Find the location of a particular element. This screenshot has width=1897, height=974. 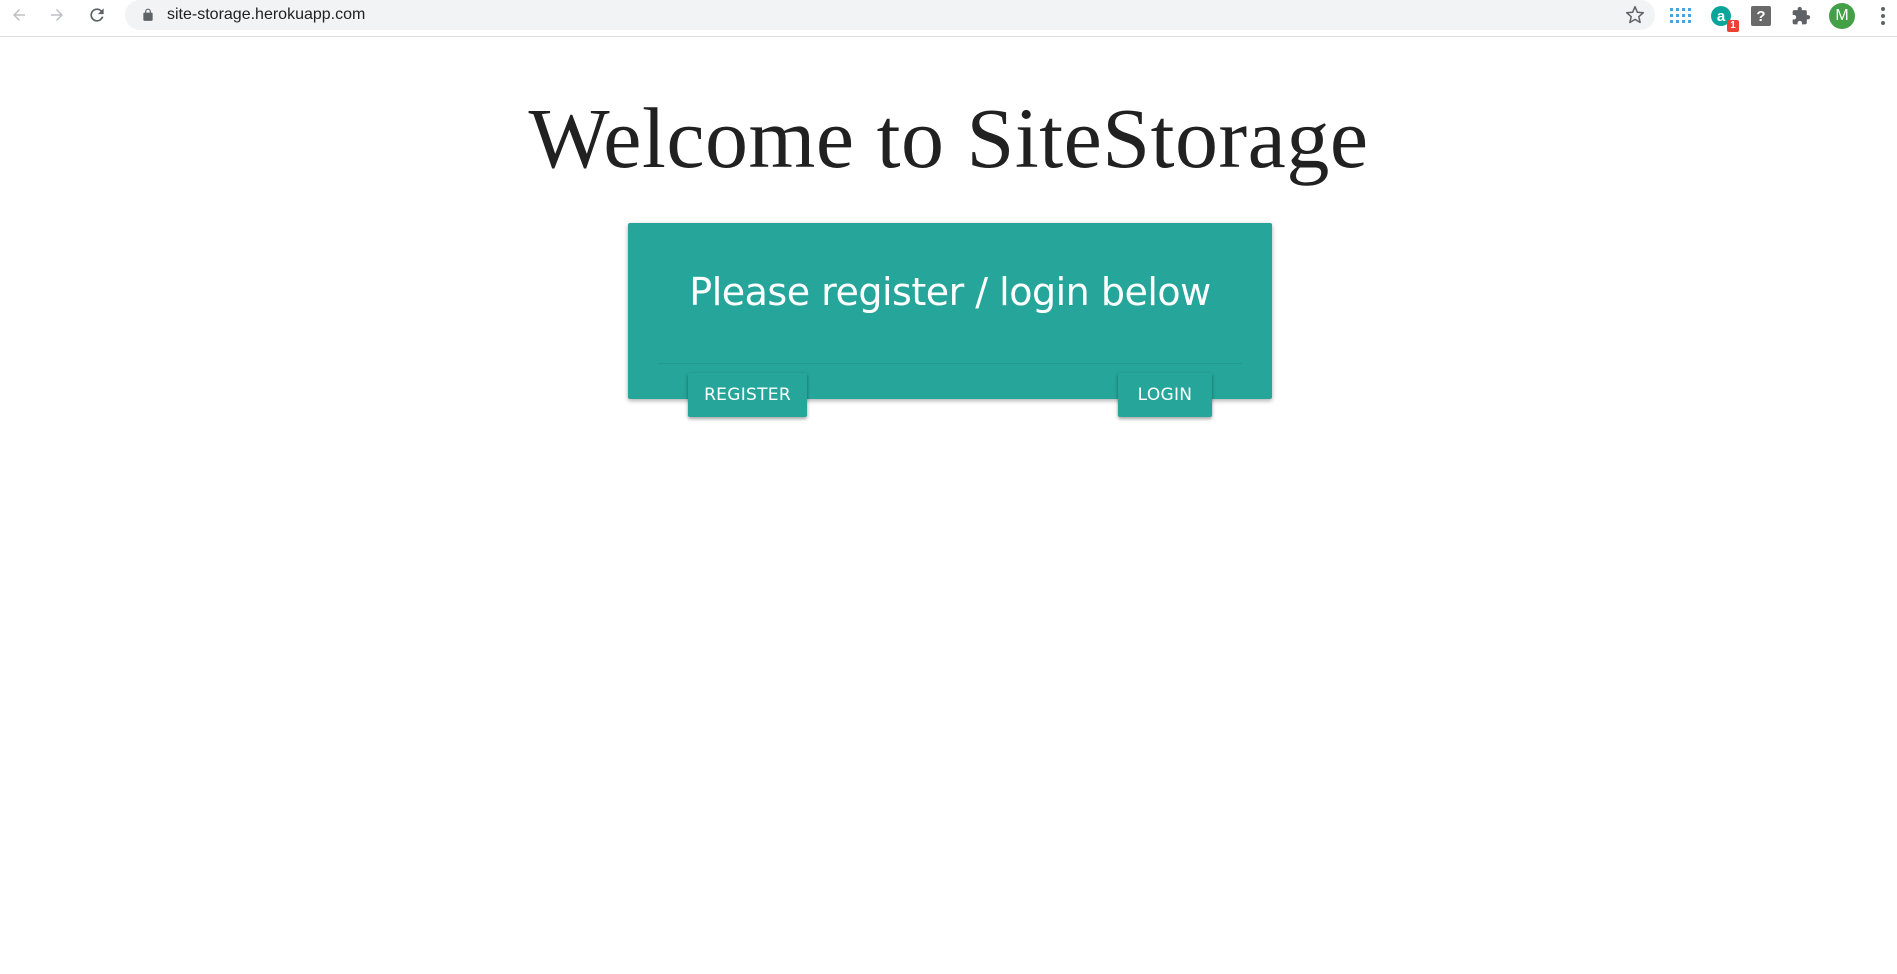

apps-grid-icon is located at coordinates (1680, 15).